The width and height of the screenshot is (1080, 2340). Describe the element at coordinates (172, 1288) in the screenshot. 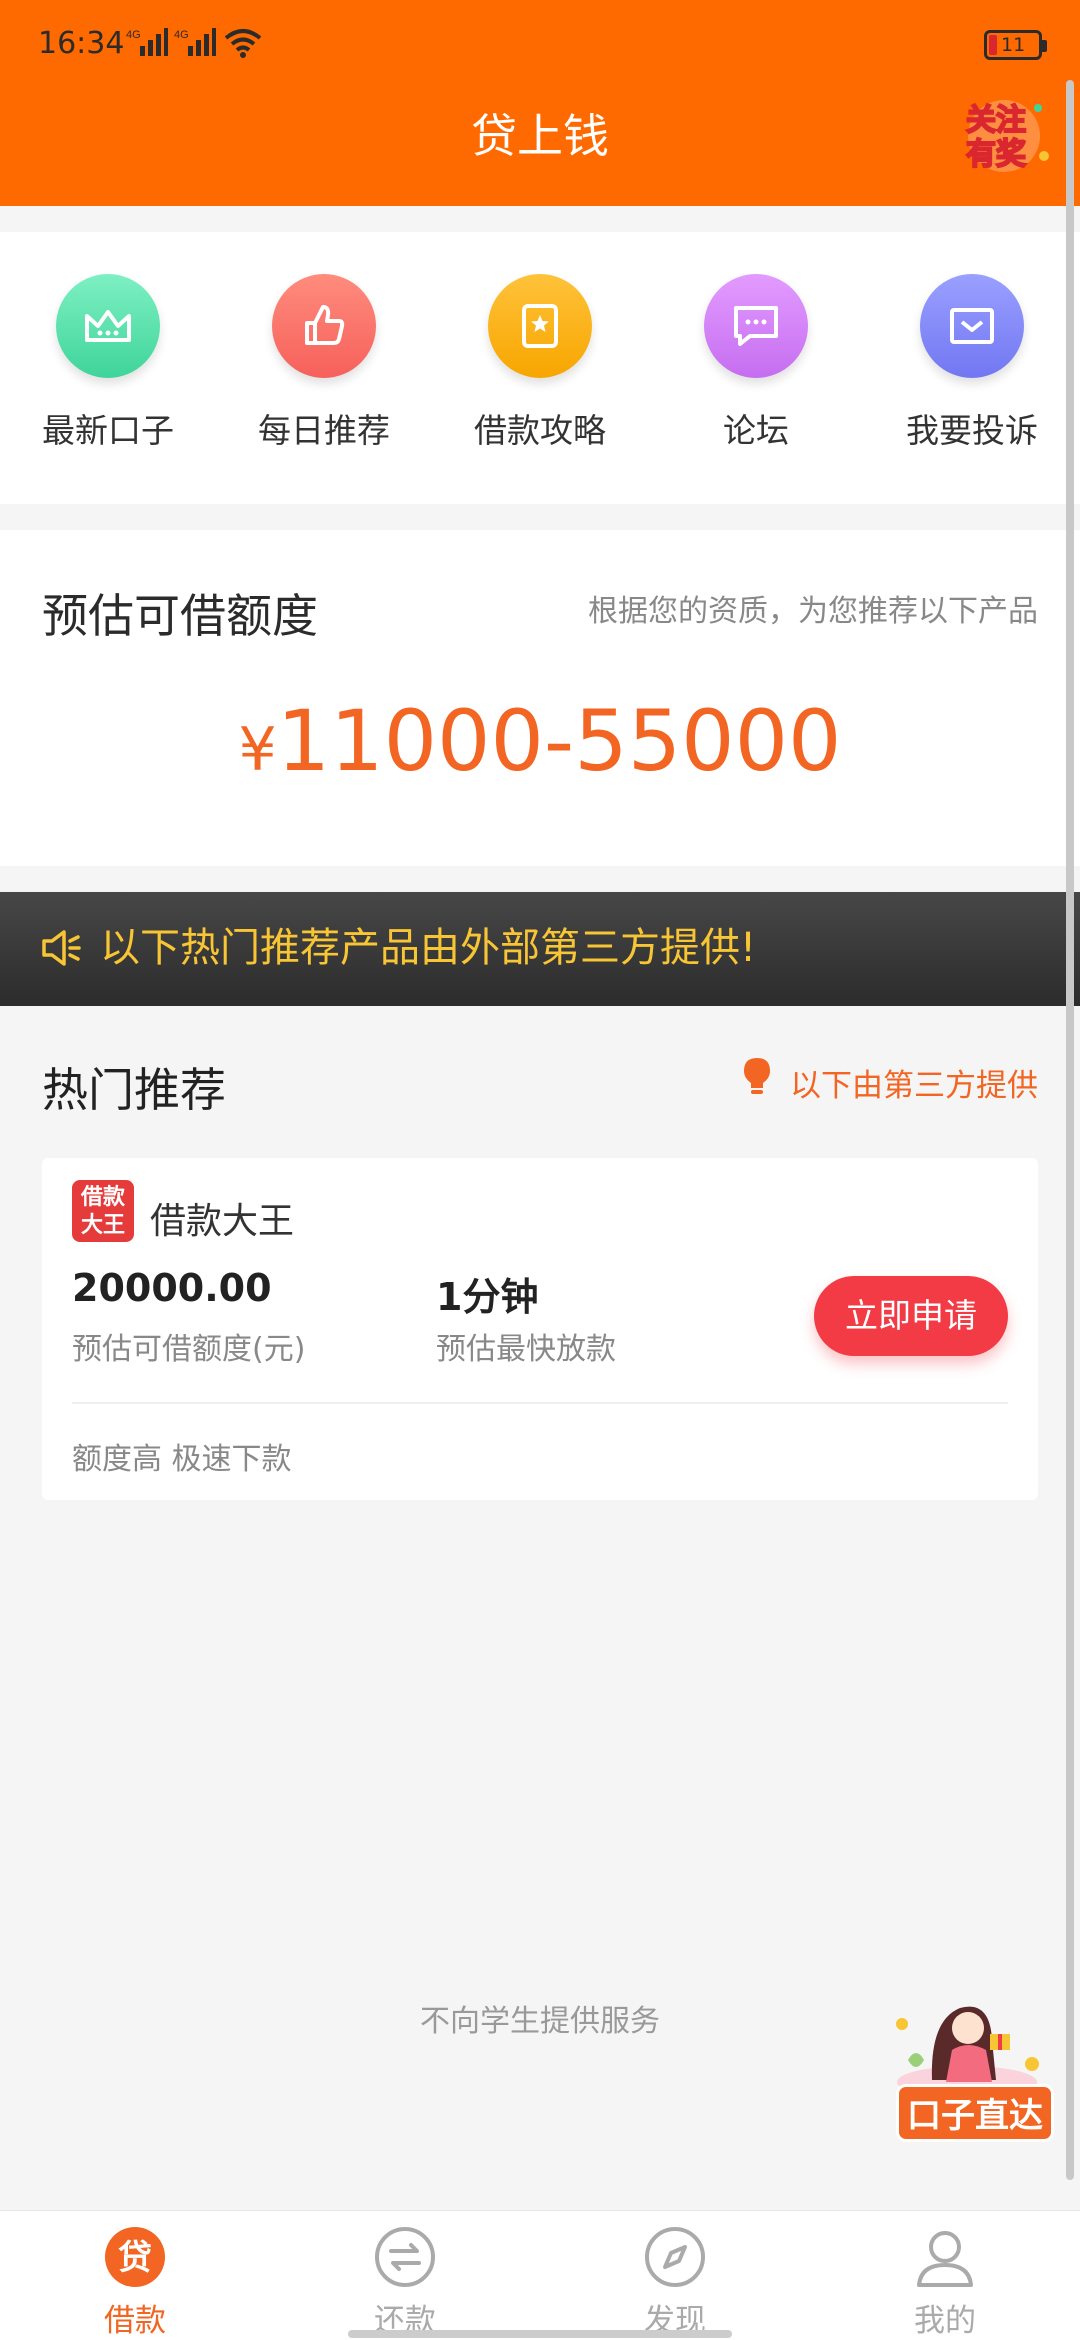

I see `product-limit: 20000.00` at that location.